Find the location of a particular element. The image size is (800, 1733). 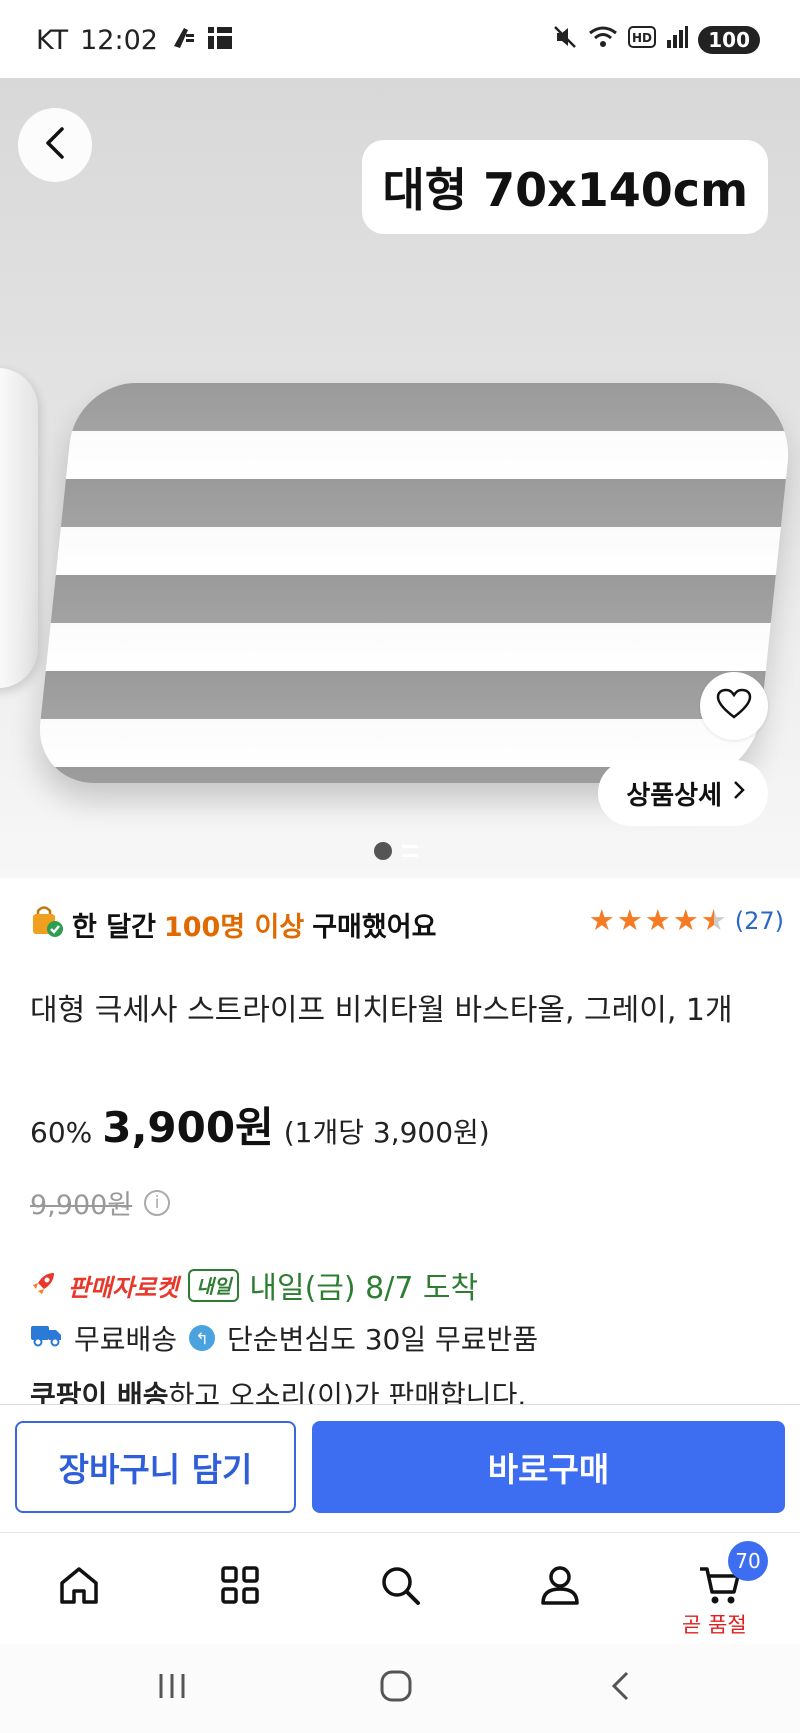

hd-icon: HD is located at coordinates (642, 40).